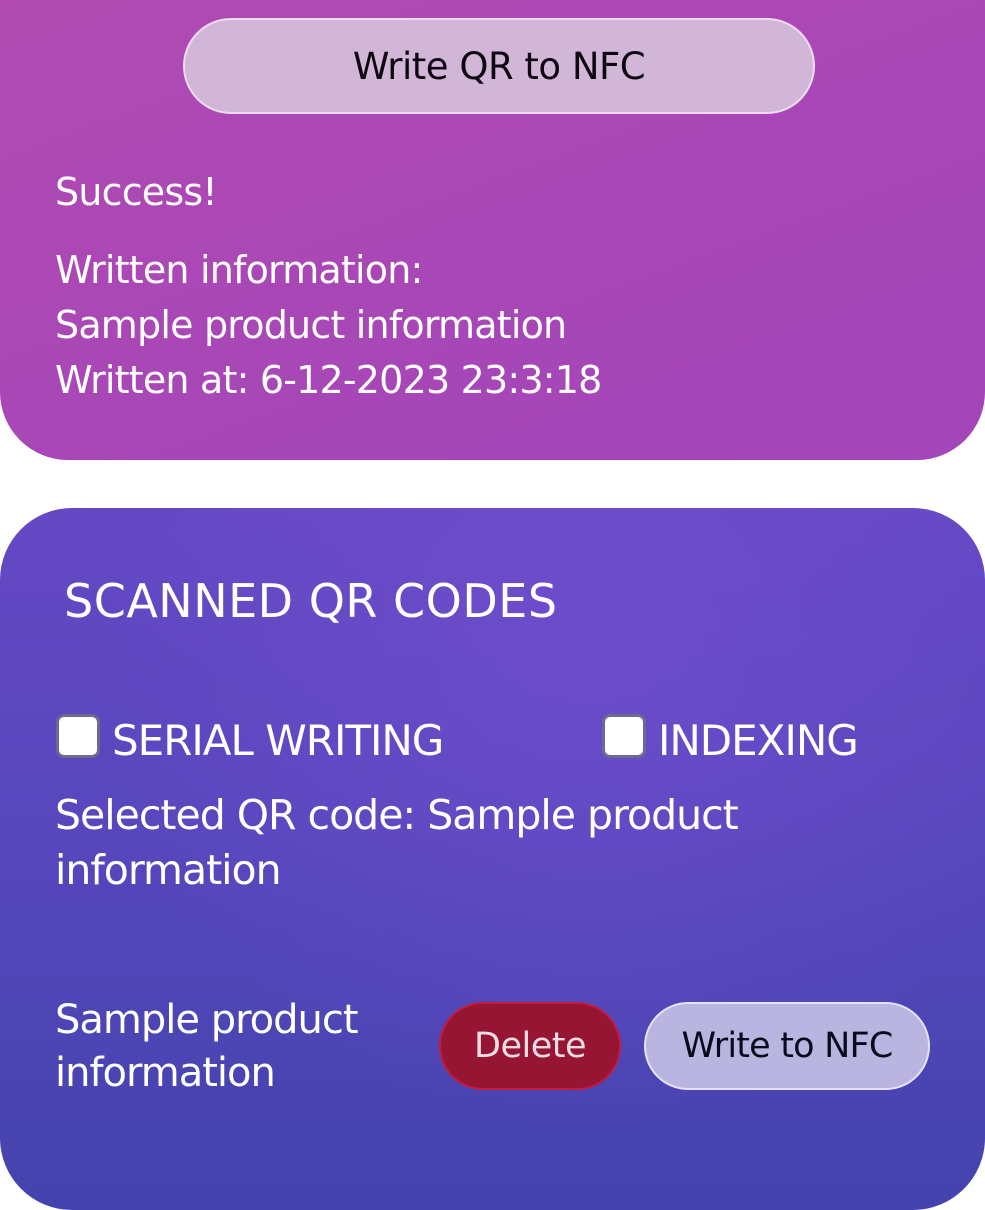  I want to click on serial-writing-option: SERIAL WRITING, so click(250, 735).